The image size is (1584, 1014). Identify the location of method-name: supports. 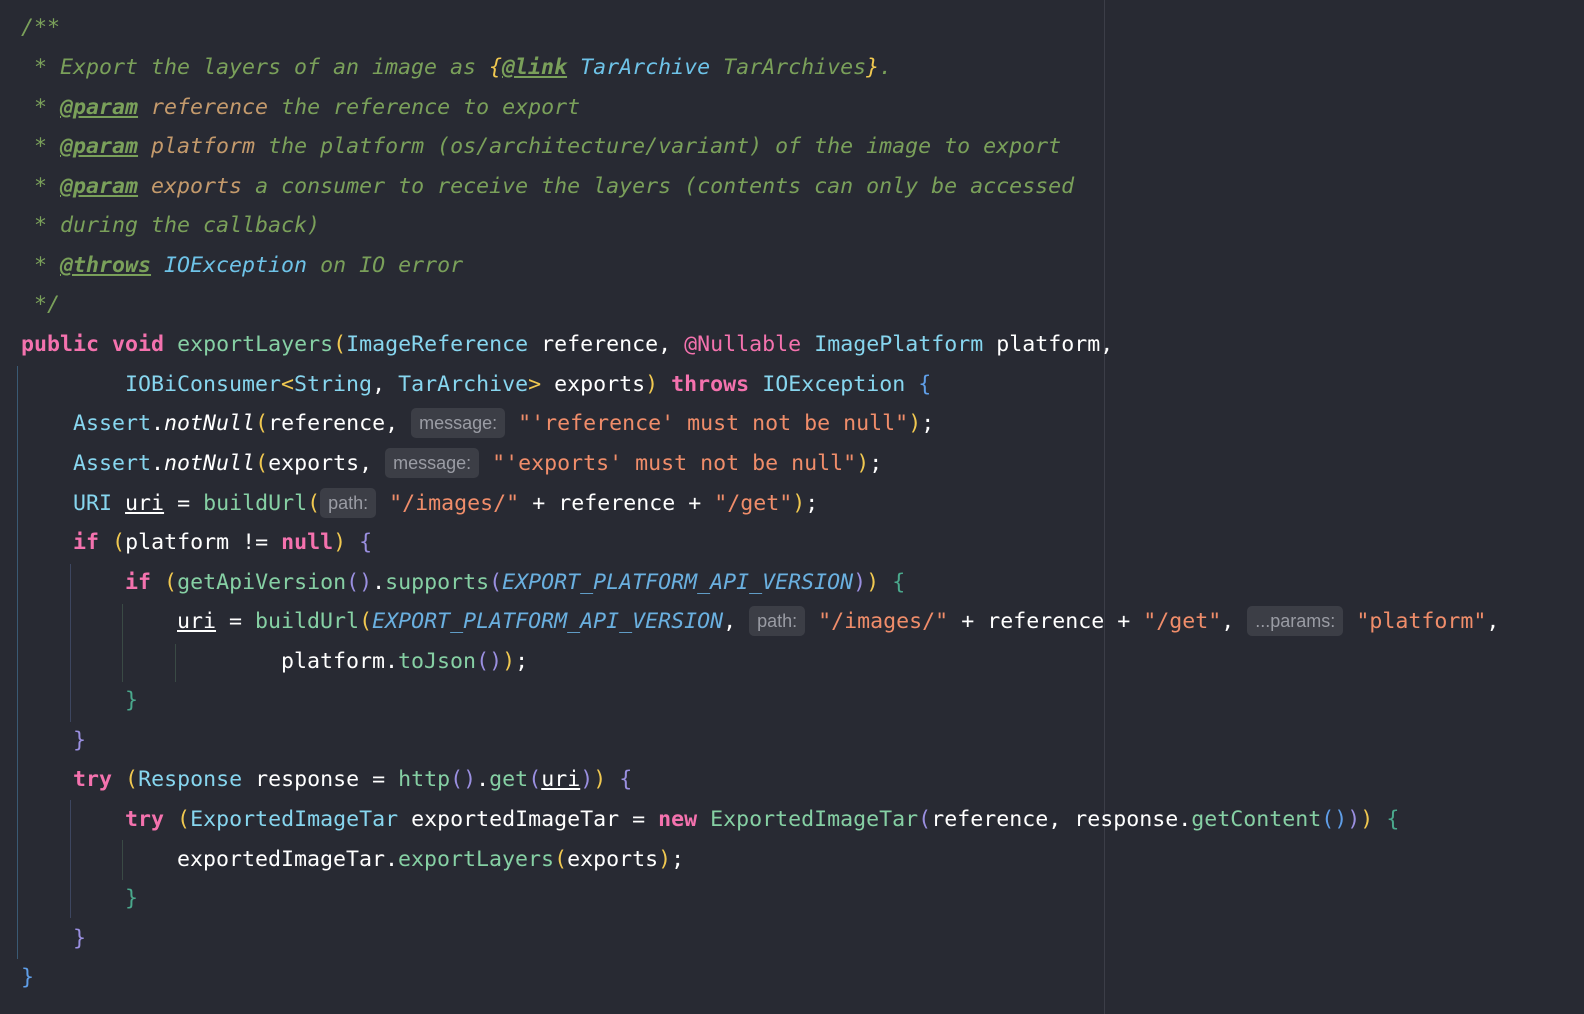
(437, 582).